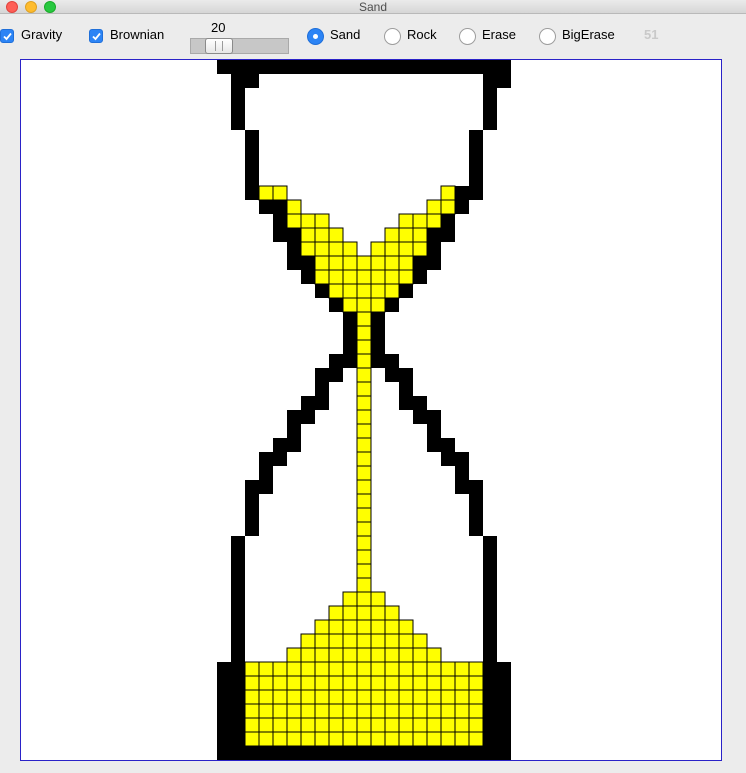  Describe the element at coordinates (7, 36) in the screenshot. I see `gravity-checkbox` at that location.